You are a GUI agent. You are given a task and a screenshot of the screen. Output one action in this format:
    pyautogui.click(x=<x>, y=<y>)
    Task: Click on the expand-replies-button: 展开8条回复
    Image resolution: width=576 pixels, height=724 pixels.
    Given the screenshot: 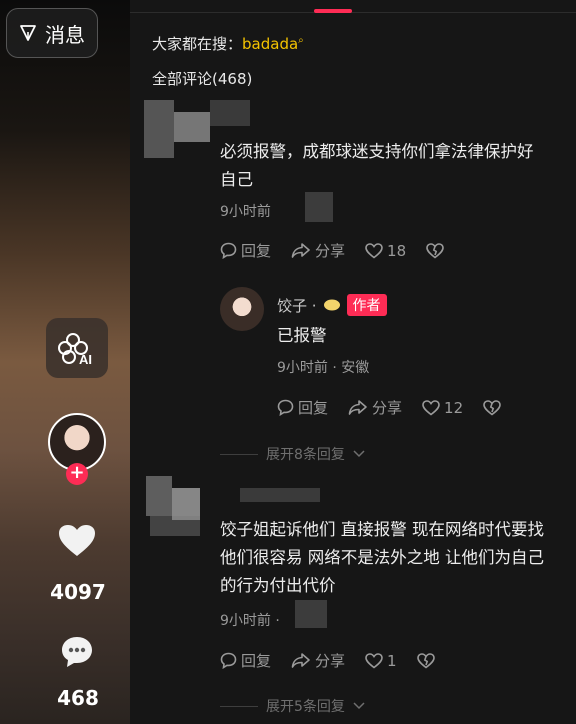 What is the action you would take?
    pyautogui.click(x=292, y=454)
    